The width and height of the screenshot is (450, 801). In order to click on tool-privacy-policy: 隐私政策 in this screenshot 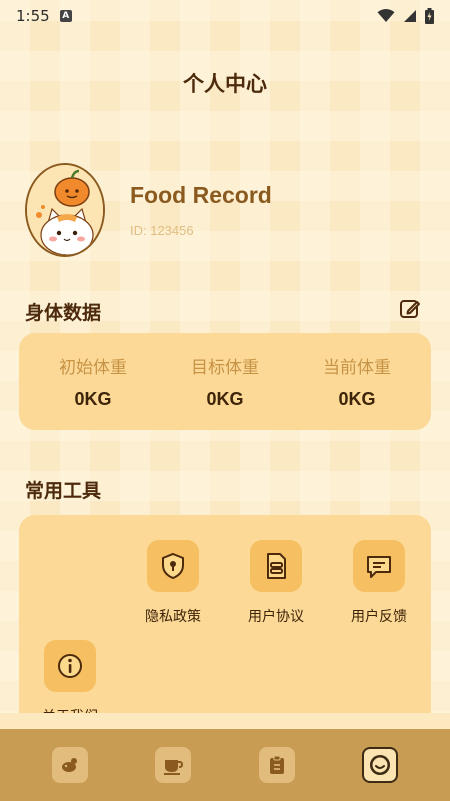, I will do `click(173, 583)`.